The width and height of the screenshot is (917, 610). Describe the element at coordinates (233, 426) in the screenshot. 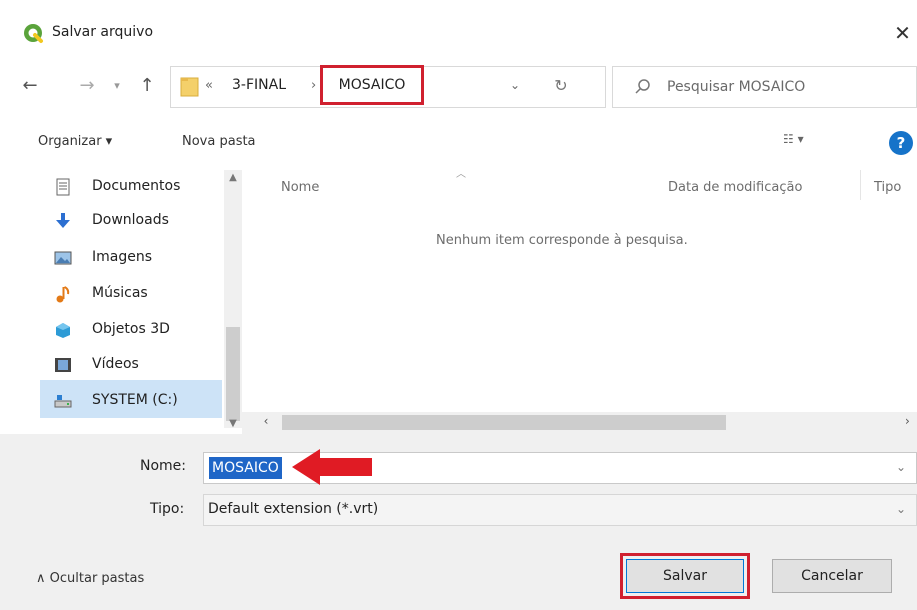

I see `scroll-down-icon: ▼` at that location.